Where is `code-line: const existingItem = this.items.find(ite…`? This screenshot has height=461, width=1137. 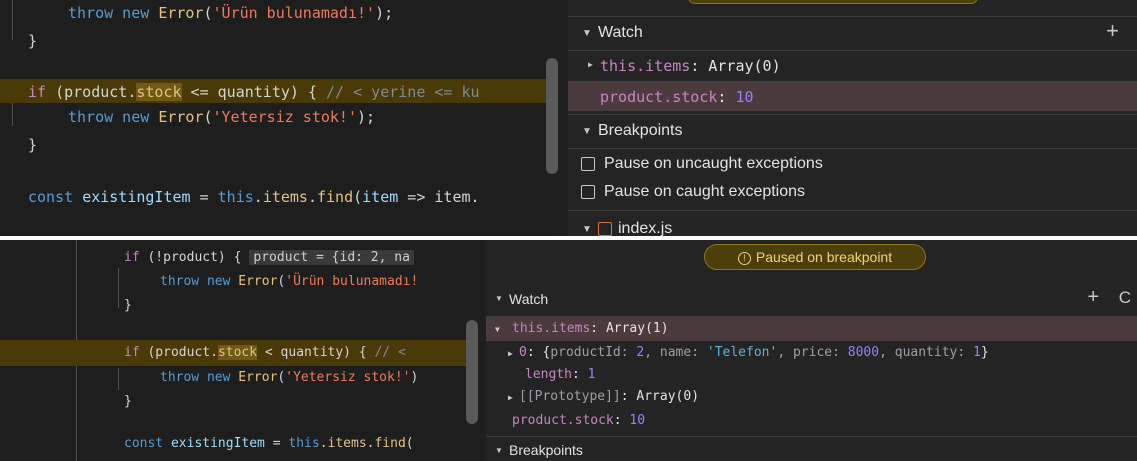 code-line: const existingItem = this.items.find(ite… is located at coordinates (254, 197).